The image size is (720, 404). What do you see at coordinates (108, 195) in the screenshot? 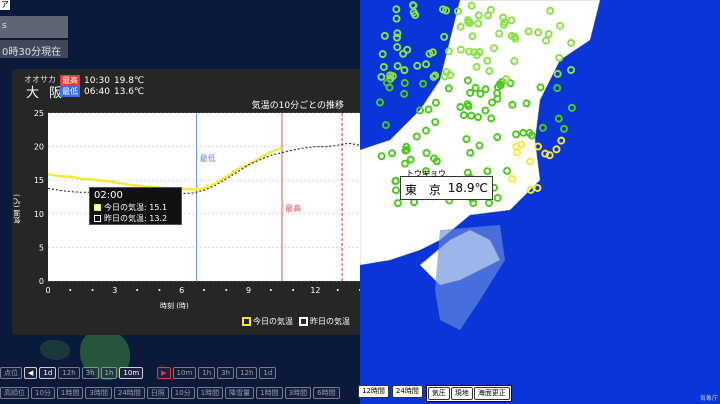
I see `tooltip-time: 02:00` at bounding box center [108, 195].